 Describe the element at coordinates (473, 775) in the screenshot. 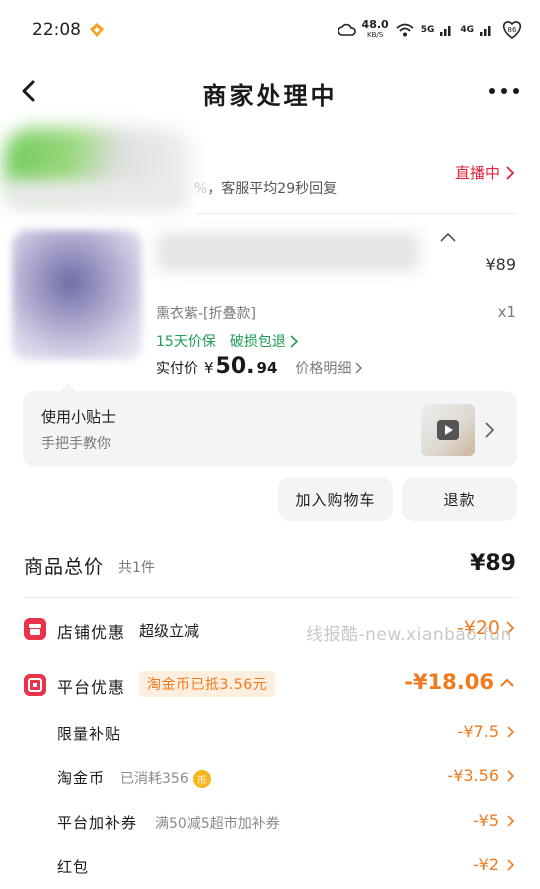

I see `coin-amount: -¥3.56` at that location.